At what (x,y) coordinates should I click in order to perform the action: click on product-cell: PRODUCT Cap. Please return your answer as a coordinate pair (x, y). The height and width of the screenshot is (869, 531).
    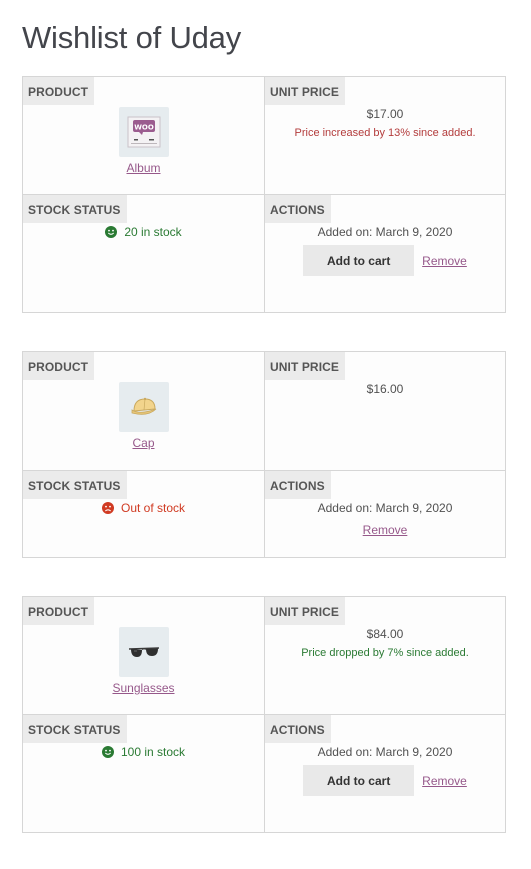
    Looking at the image, I should click on (143, 411).